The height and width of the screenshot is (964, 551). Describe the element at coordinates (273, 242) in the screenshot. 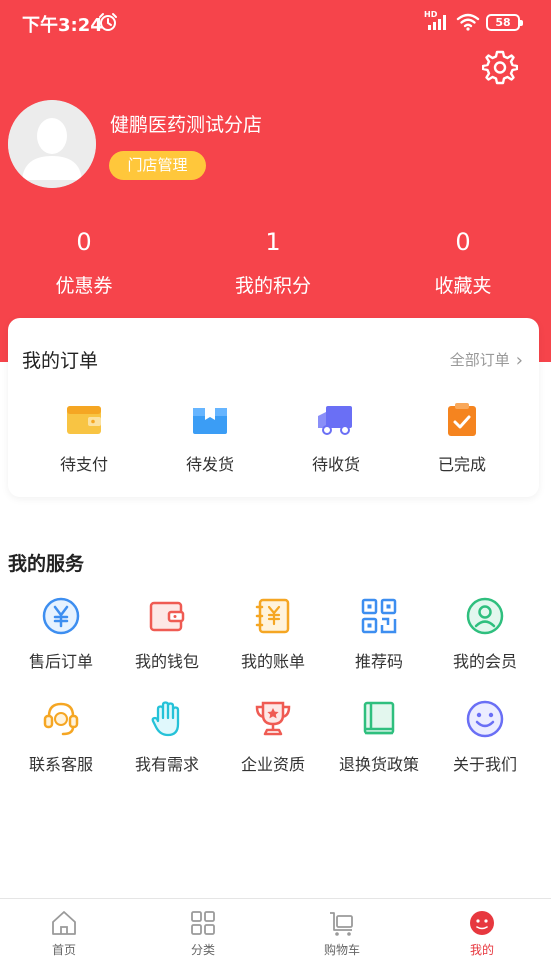

I see `stat-value: 1` at that location.